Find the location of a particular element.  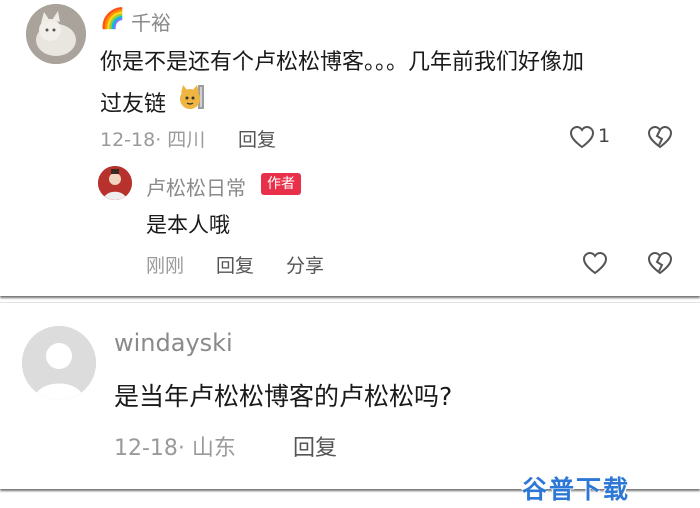

username: 卢松松日常 is located at coordinates (196, 186).